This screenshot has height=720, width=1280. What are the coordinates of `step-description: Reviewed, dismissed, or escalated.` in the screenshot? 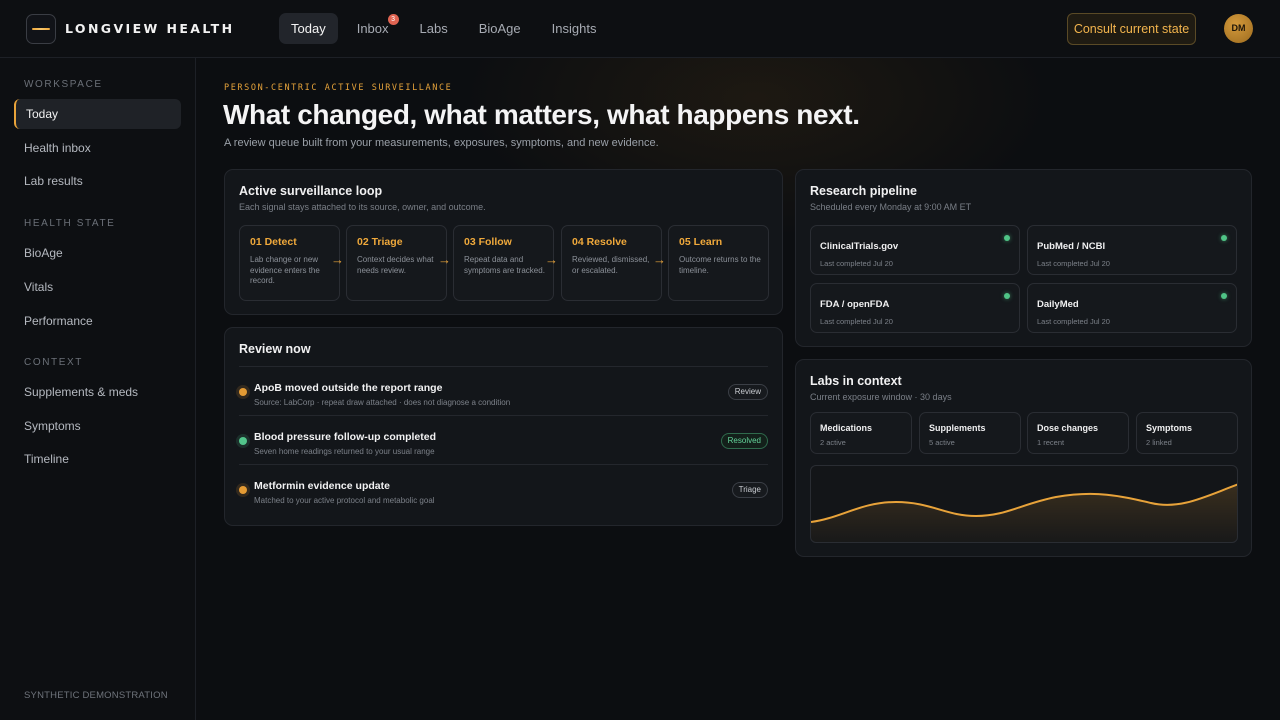 It's located at (611, 265).